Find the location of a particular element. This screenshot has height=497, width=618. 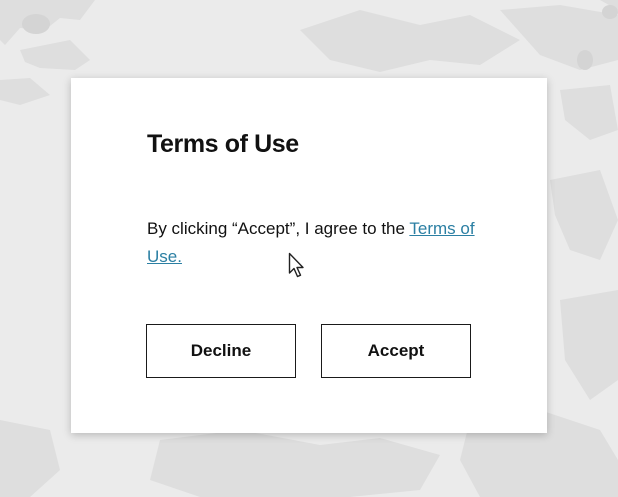

accept-button: Accept is located at coordinates (396, 351).